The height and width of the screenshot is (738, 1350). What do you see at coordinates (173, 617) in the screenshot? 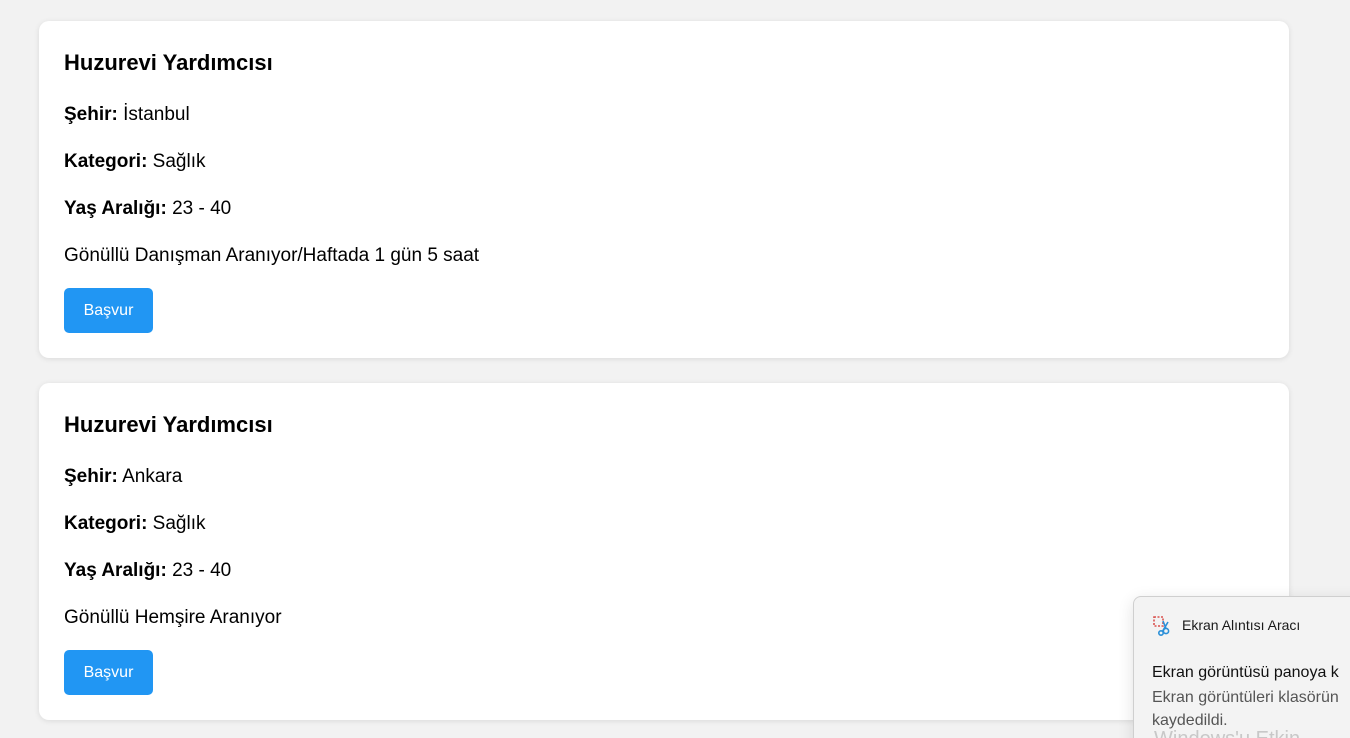
I see `listing-description: Gönüllü Hemşire Aranıyor` at bounding box center [173, 617].